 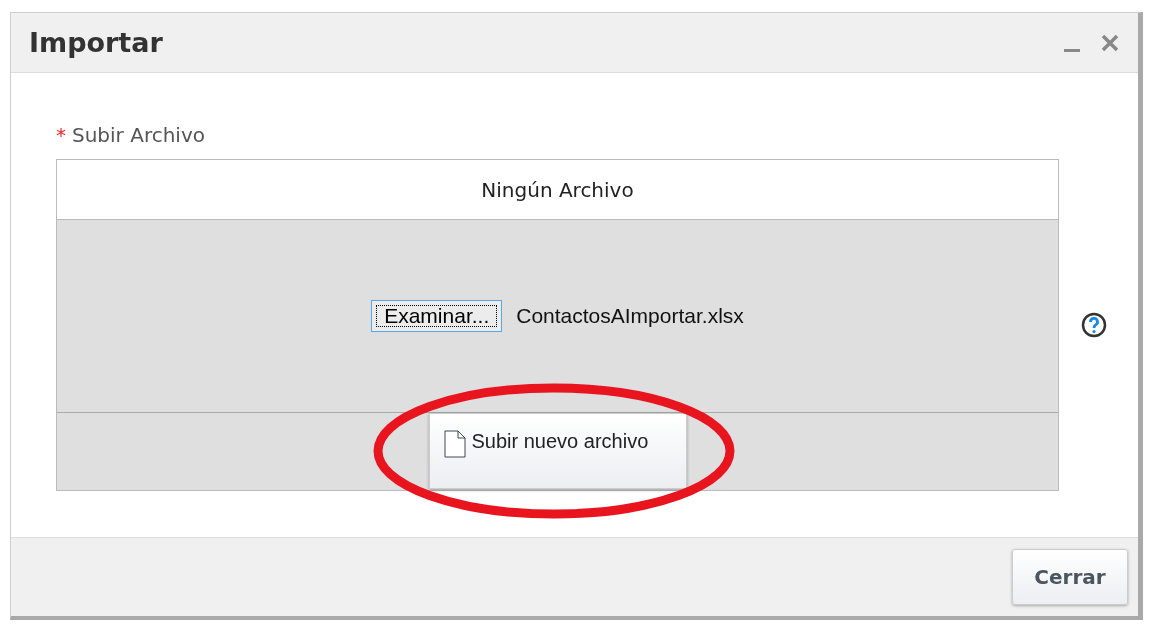 I want to click on document-icon, so click(x=454, y=444).